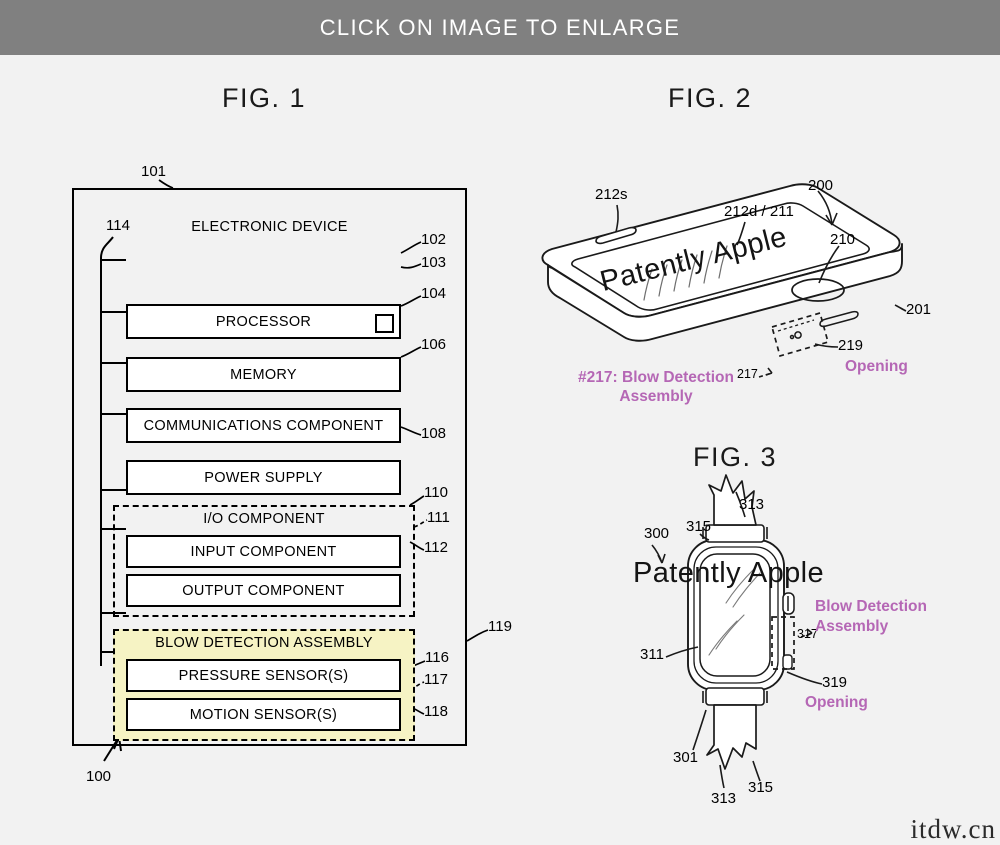 The width and height of the screenshot is (1000, 845). I want to click on fig3-blow-detection-annotation-line1: Blow Detection, so click(871, 606).